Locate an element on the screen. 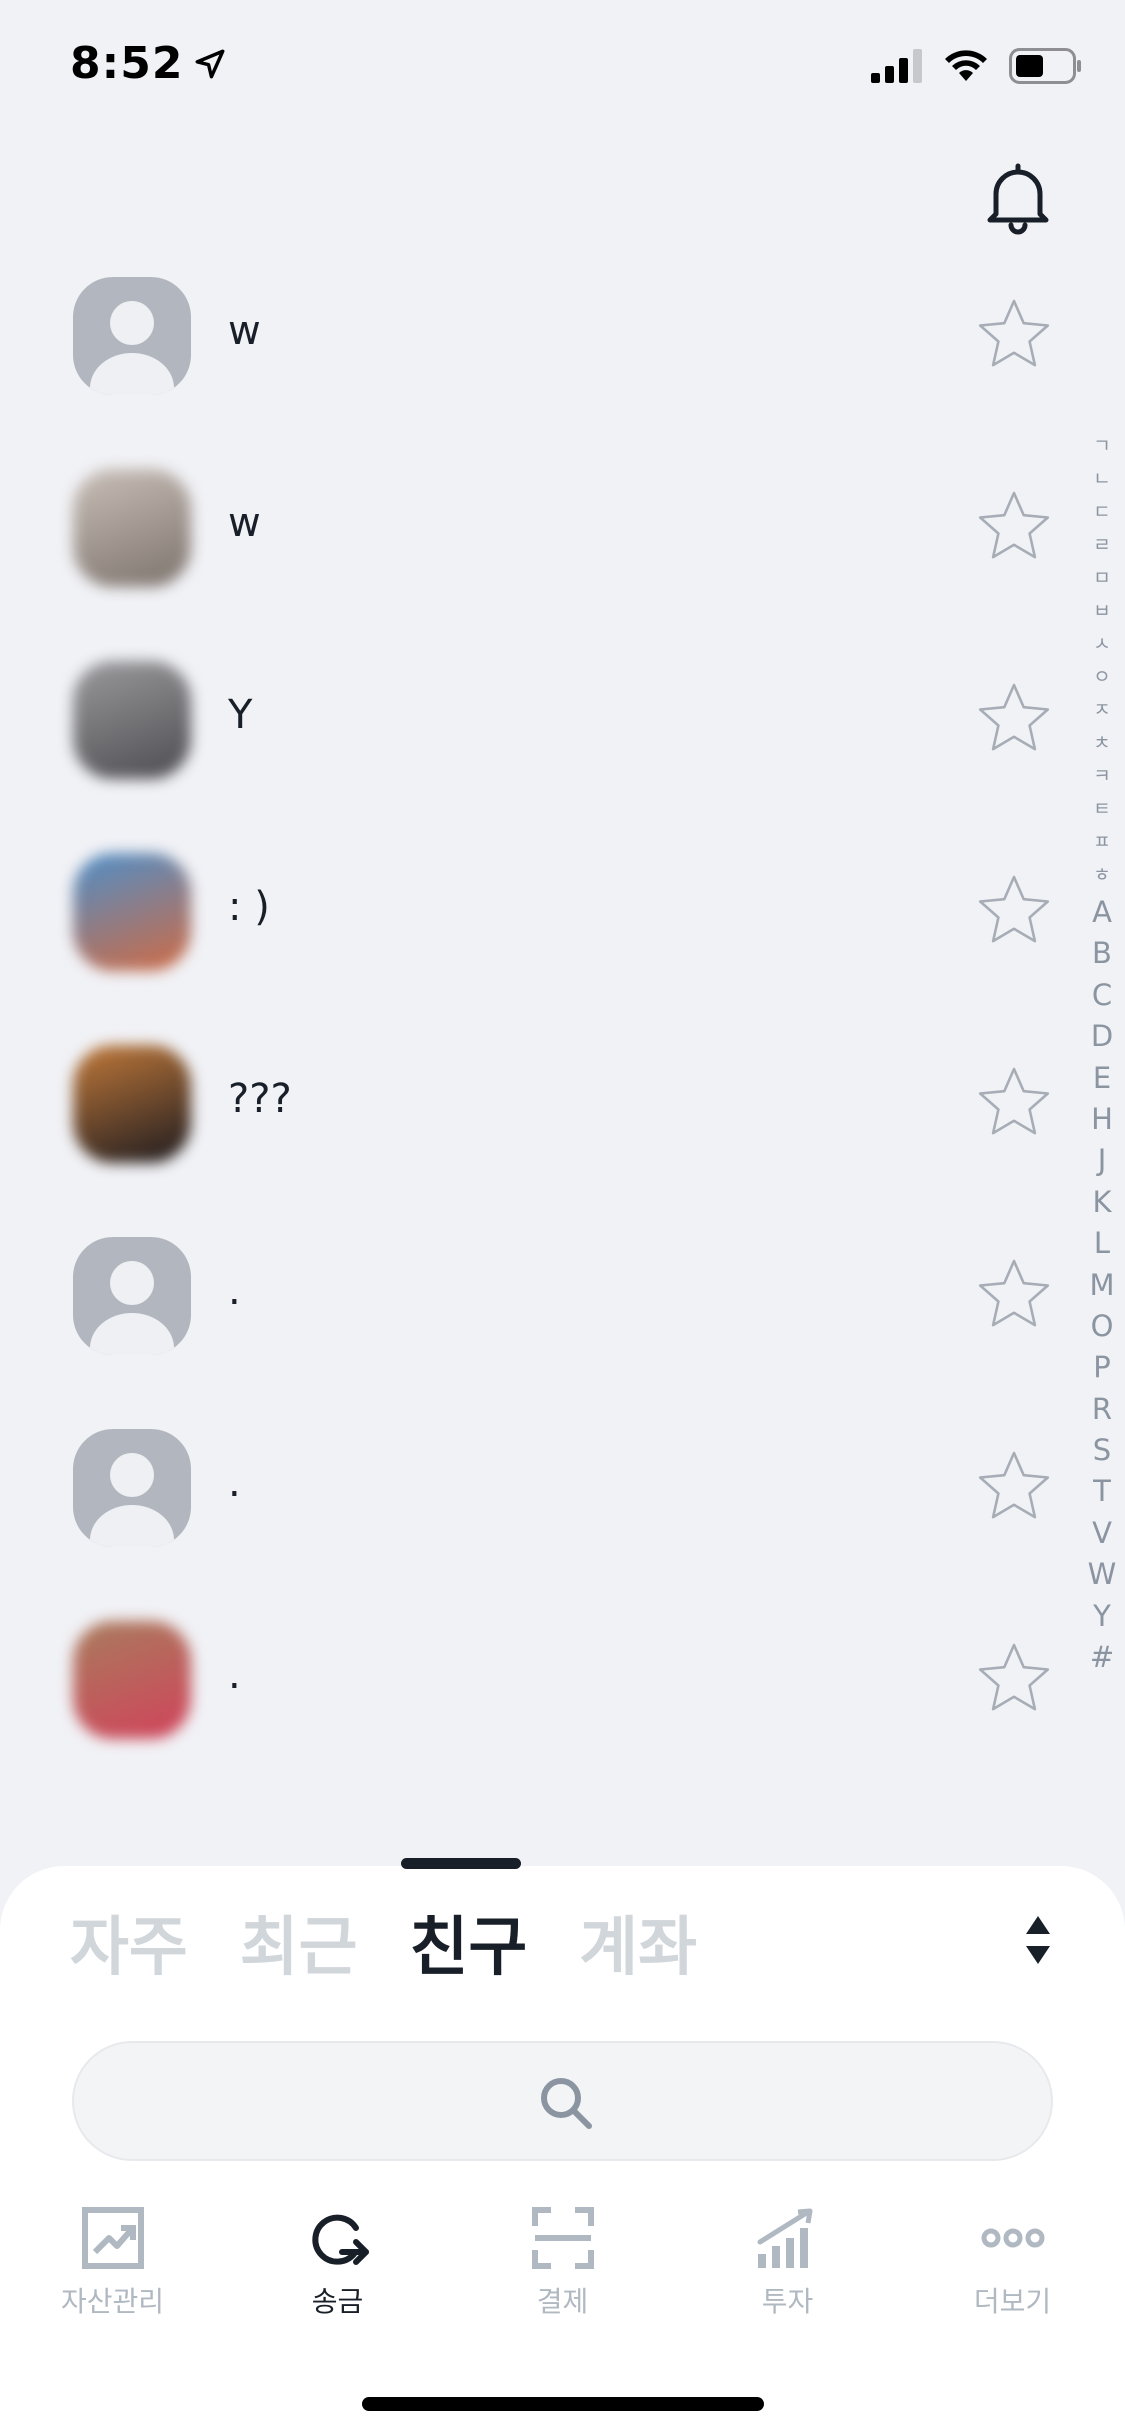  friend-name: ??? is located at coordinates (260, 1099).